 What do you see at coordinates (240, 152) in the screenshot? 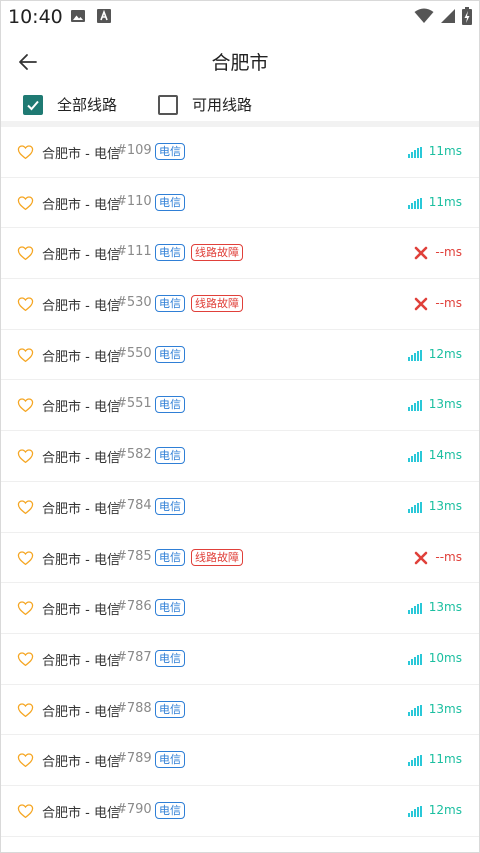
I see `route-row: 合肥市 - 电信 #109 电信 11ms` at bounding box center [240, 152].